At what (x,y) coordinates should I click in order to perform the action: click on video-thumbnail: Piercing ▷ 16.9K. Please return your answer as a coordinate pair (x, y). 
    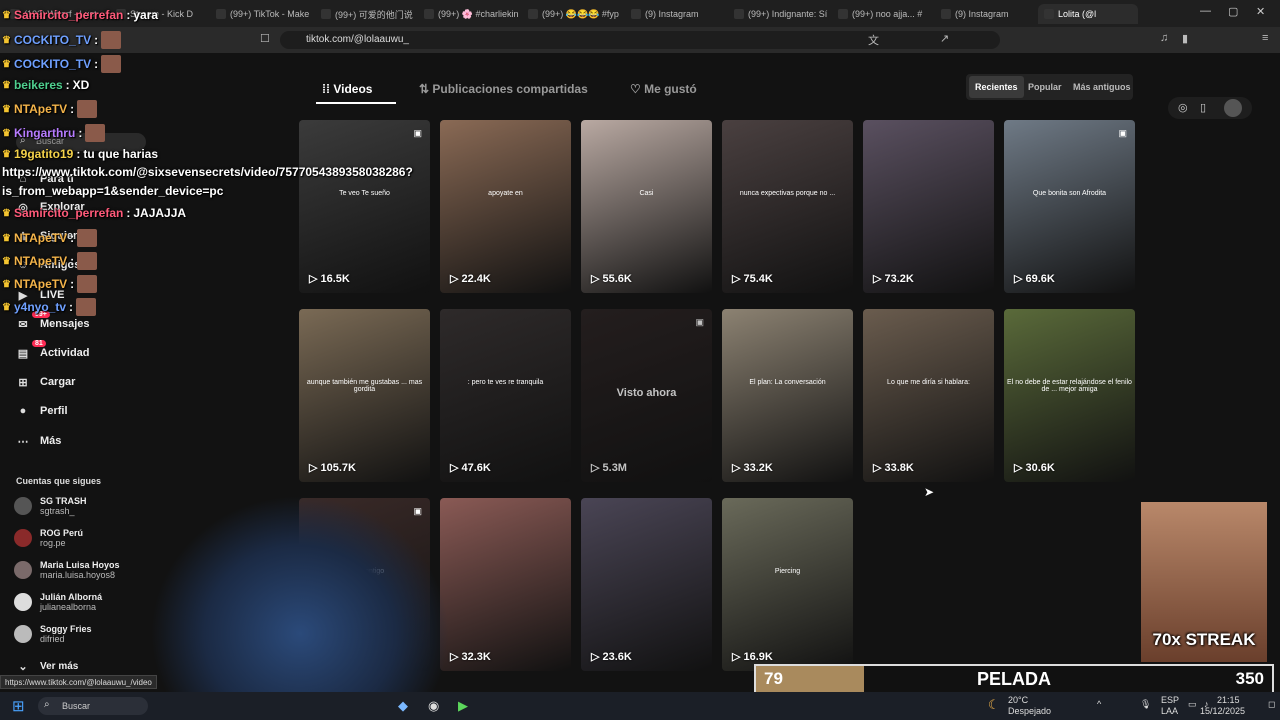
    Looking at the image, I should click on (787, 584).